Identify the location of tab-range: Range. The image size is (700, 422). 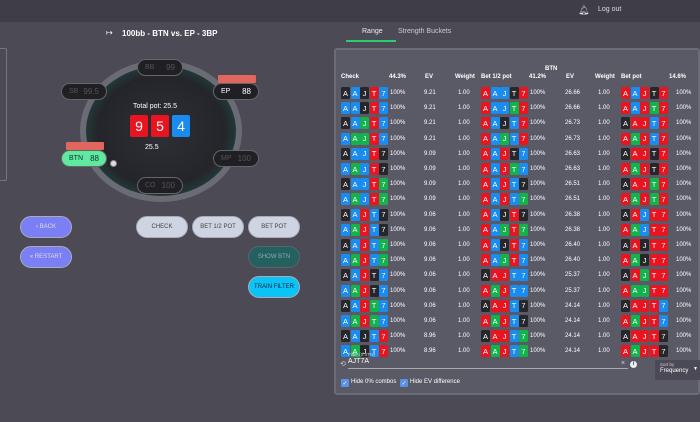
(372, 31).